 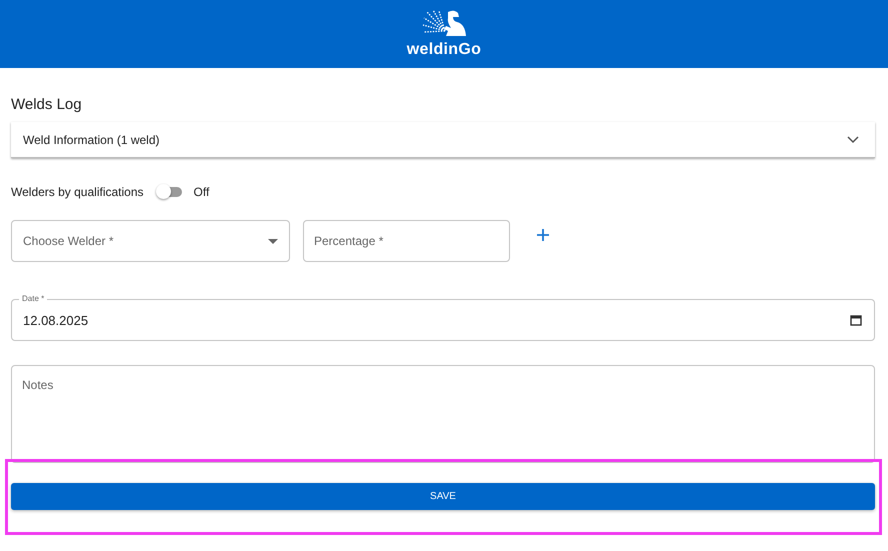 What do you see at coordinates (853, 140) in the screenshot?
I see `chevron-icon` at bounding box center [853, 140].